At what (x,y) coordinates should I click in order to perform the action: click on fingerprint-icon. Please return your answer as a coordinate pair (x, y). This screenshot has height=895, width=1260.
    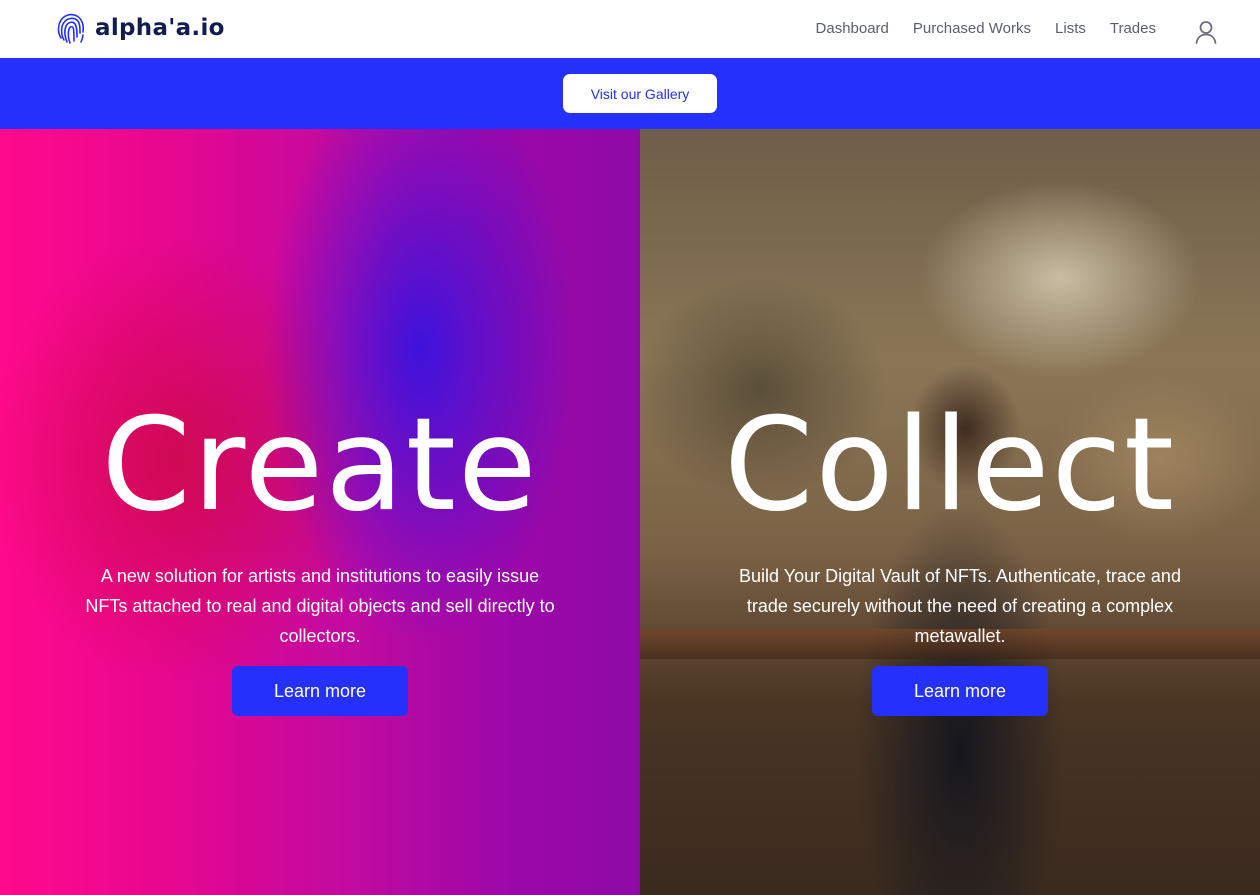
    Looking at the image, I should click on (71, 28).